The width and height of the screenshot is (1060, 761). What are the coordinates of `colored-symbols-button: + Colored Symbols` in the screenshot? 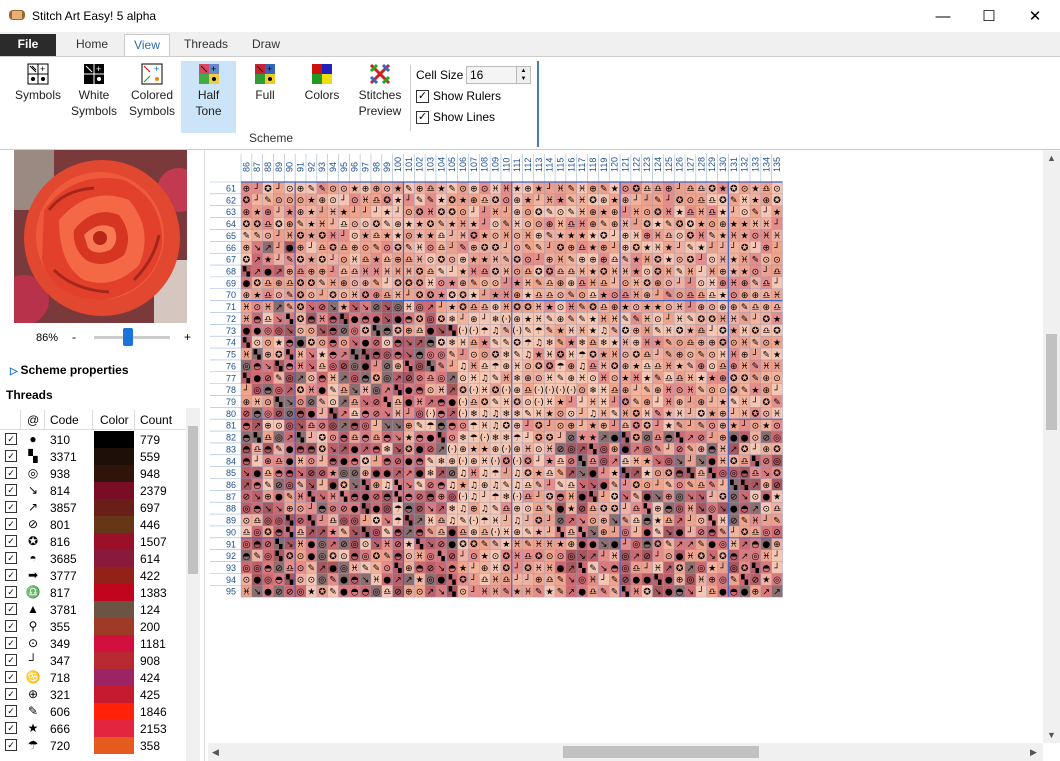 It's located at (152, 92).